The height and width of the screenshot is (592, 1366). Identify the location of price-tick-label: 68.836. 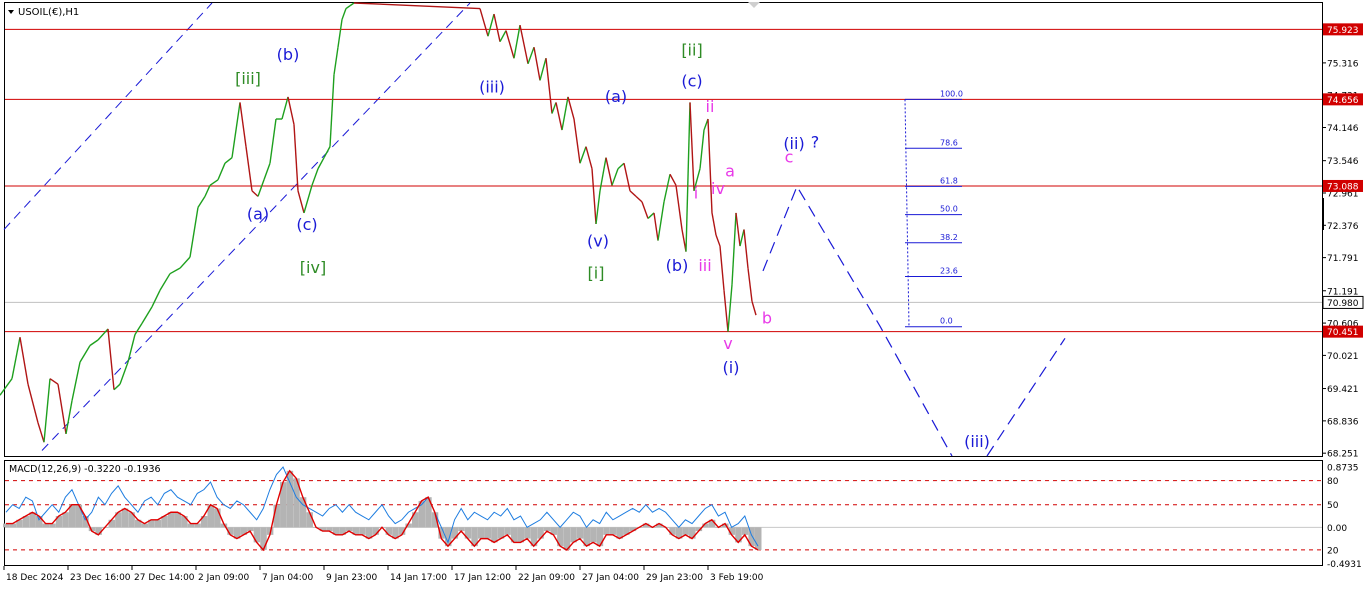
(1343, 422).